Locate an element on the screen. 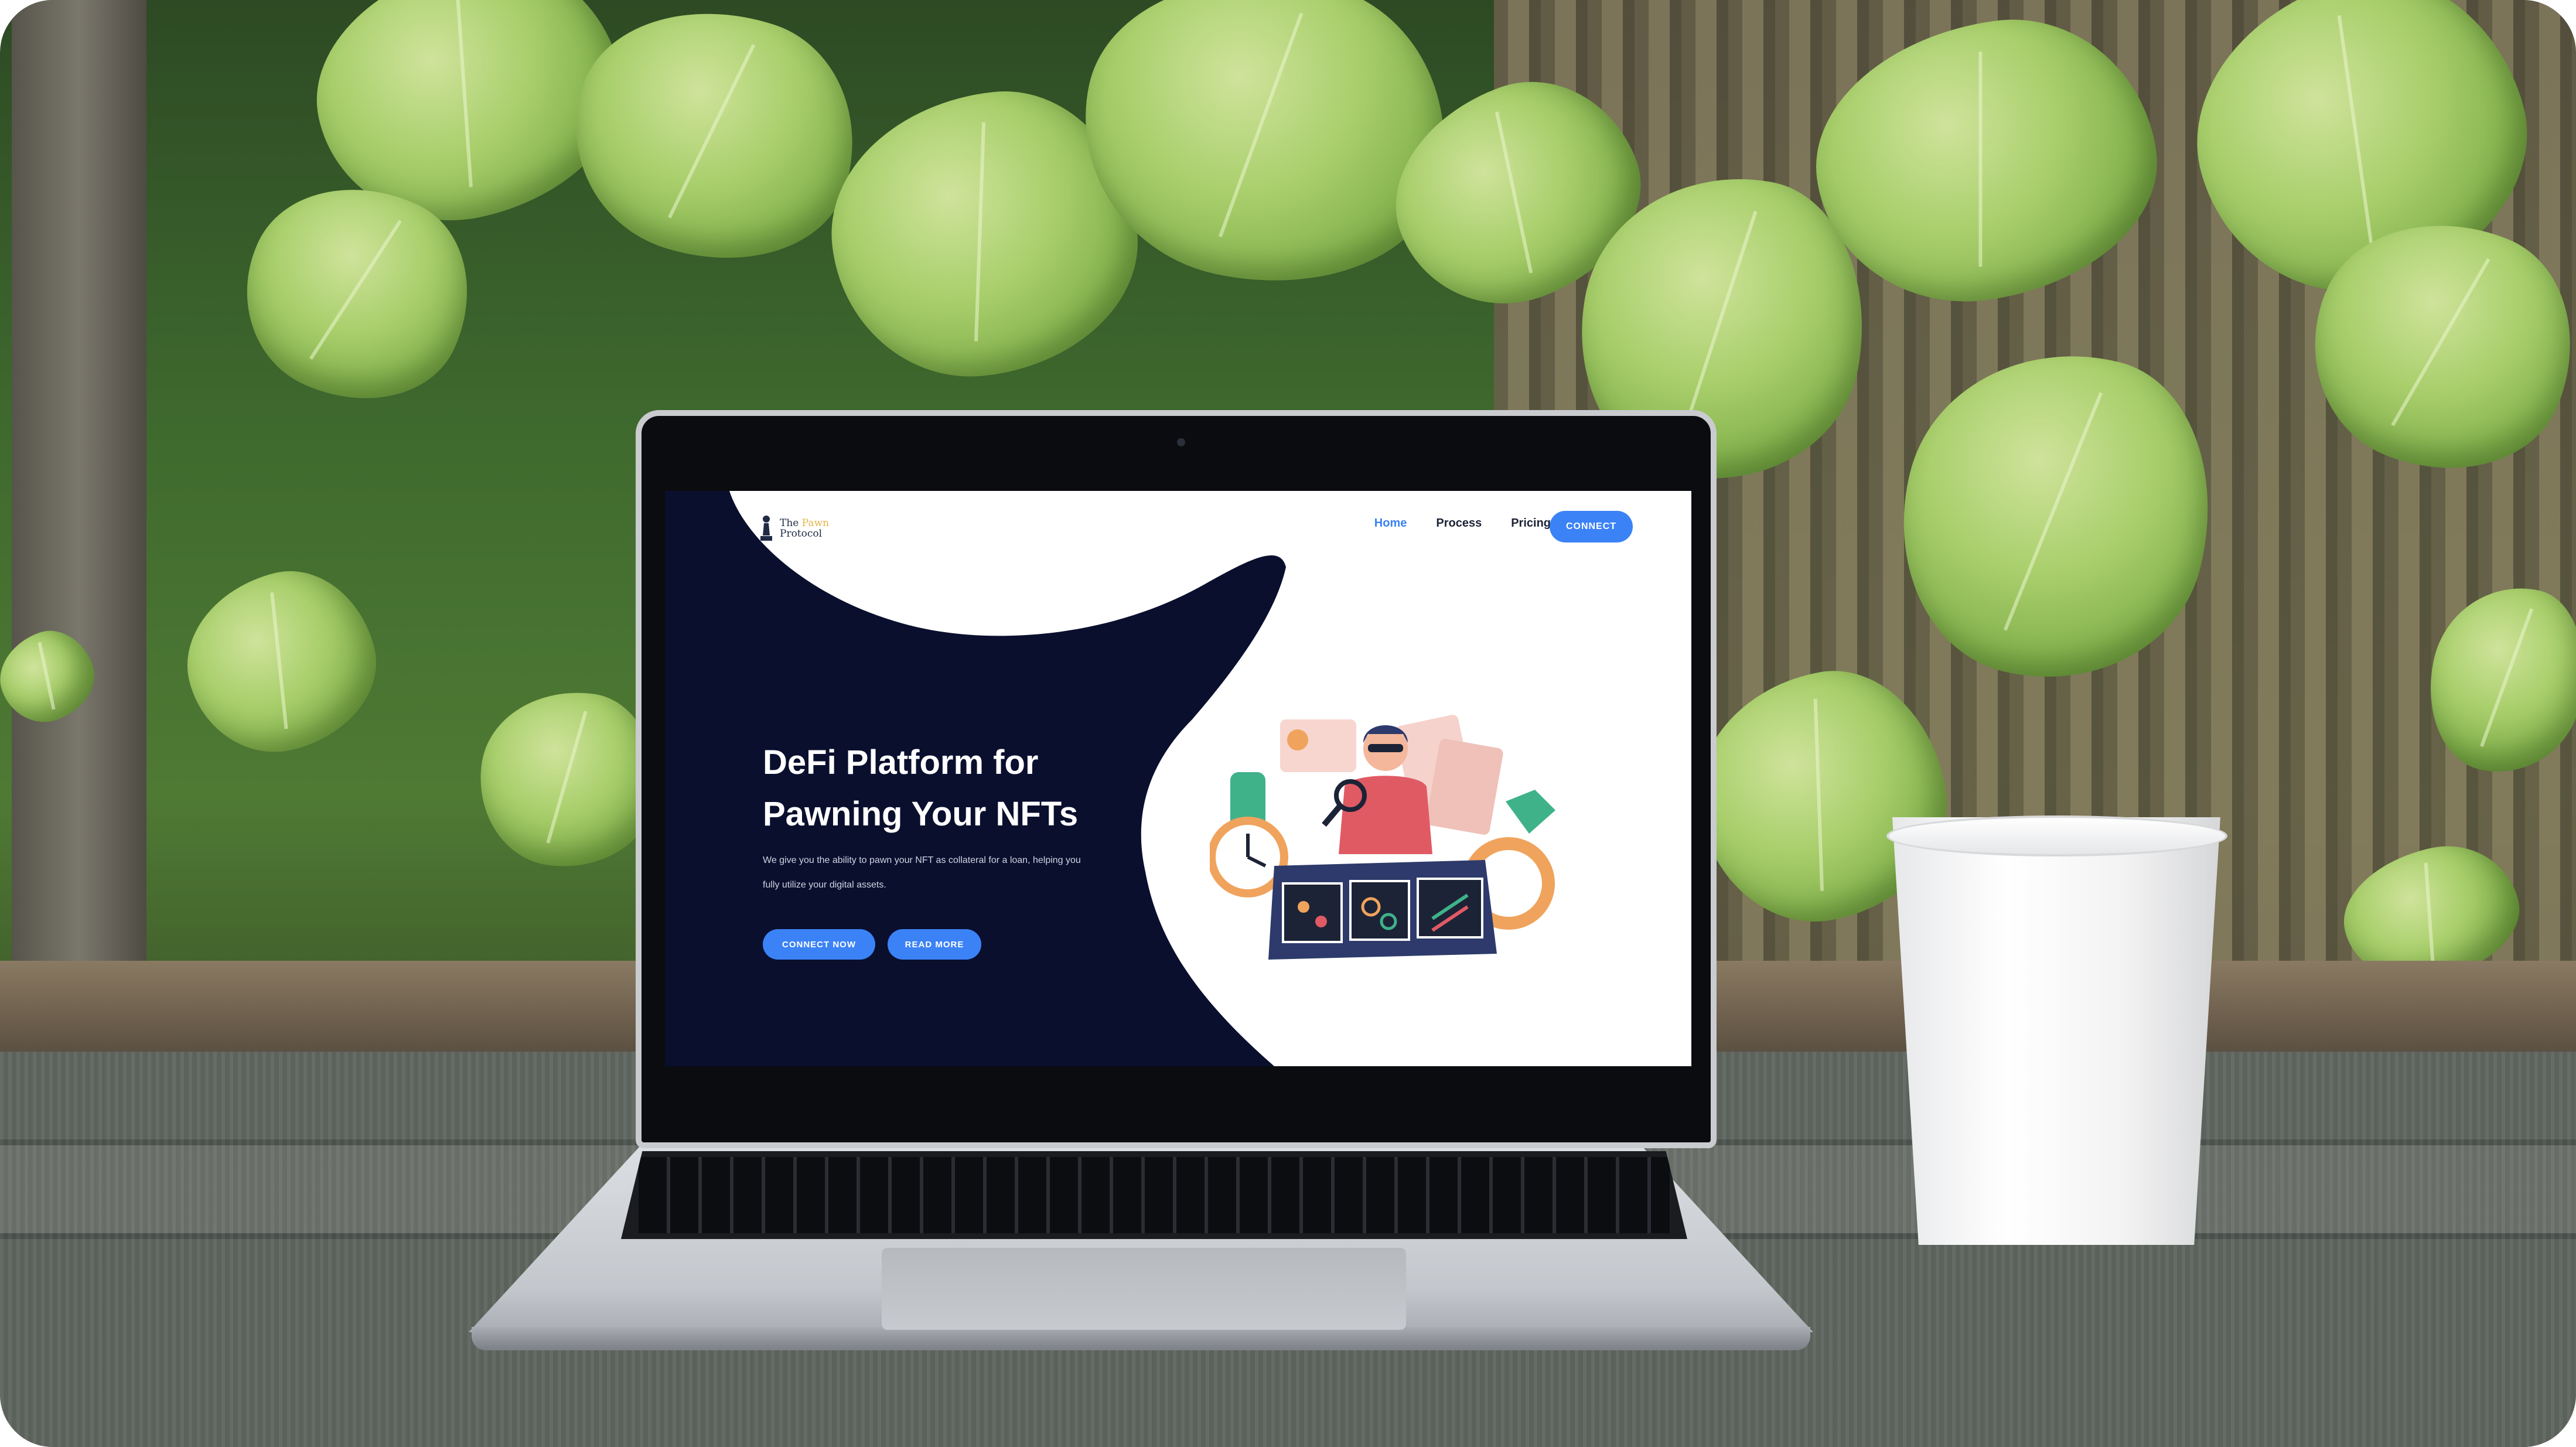 Image resolution: width=2576 pixels, height=1447 pixels. logo-line2: Protocol is located at coordinates (801, 534).